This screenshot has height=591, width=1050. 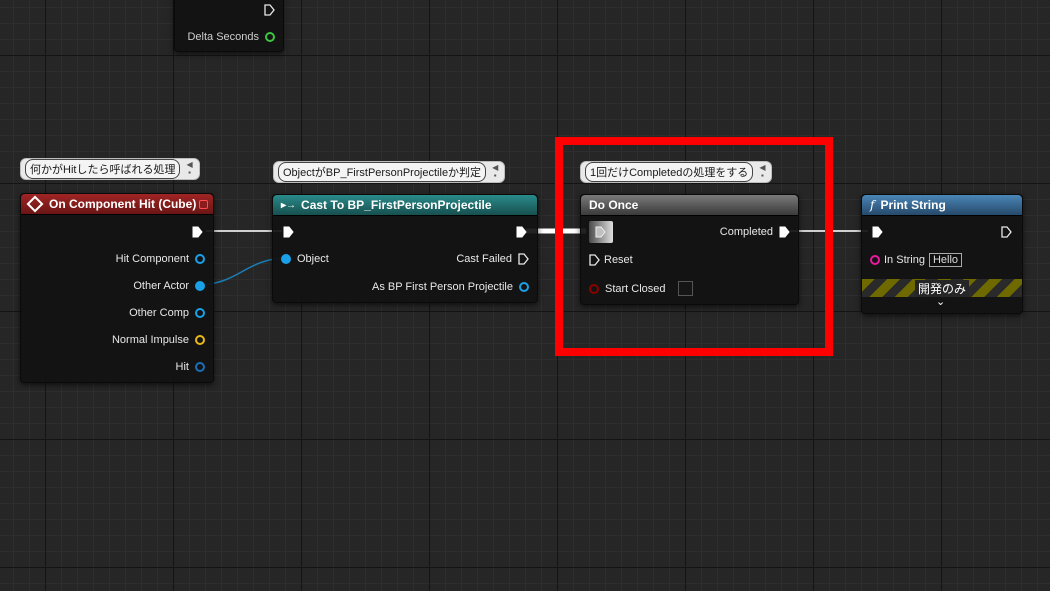 I want to click on float-pin, so click(x=270, y=37).